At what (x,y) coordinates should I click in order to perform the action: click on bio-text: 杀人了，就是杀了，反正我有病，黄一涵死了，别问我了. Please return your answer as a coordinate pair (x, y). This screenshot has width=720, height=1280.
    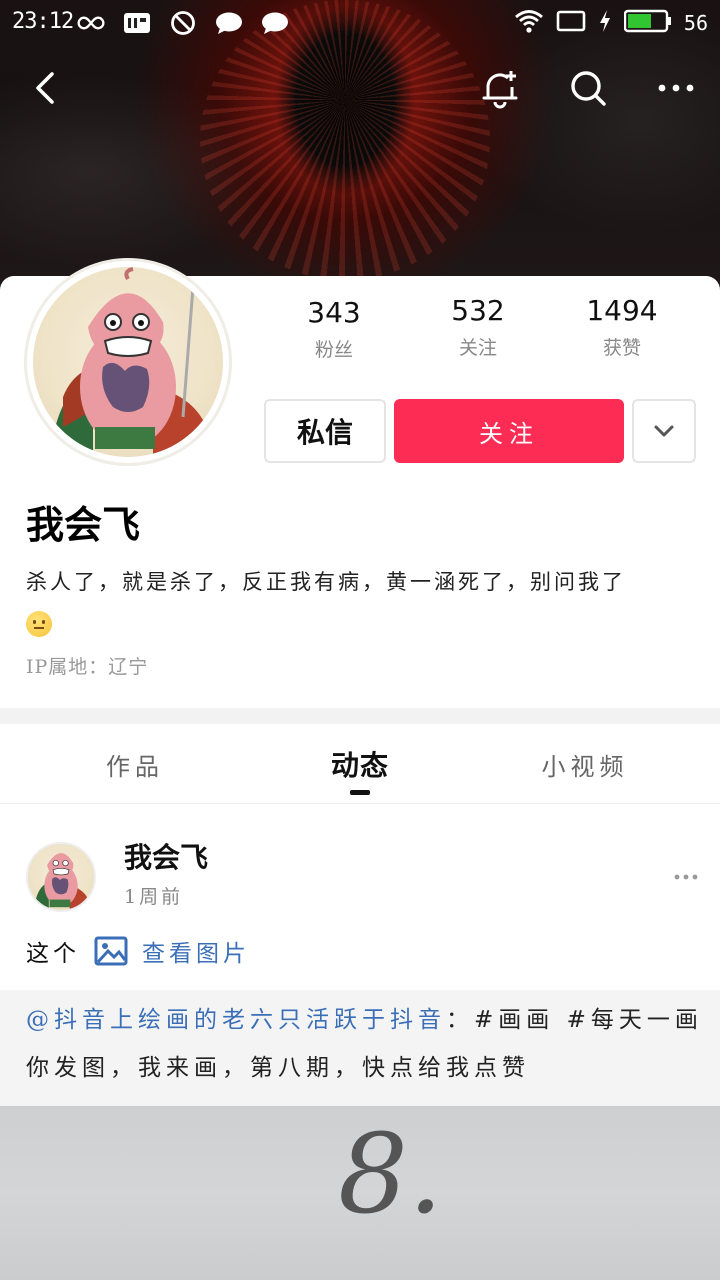
    Looking at the image, I should click on (326, 582).